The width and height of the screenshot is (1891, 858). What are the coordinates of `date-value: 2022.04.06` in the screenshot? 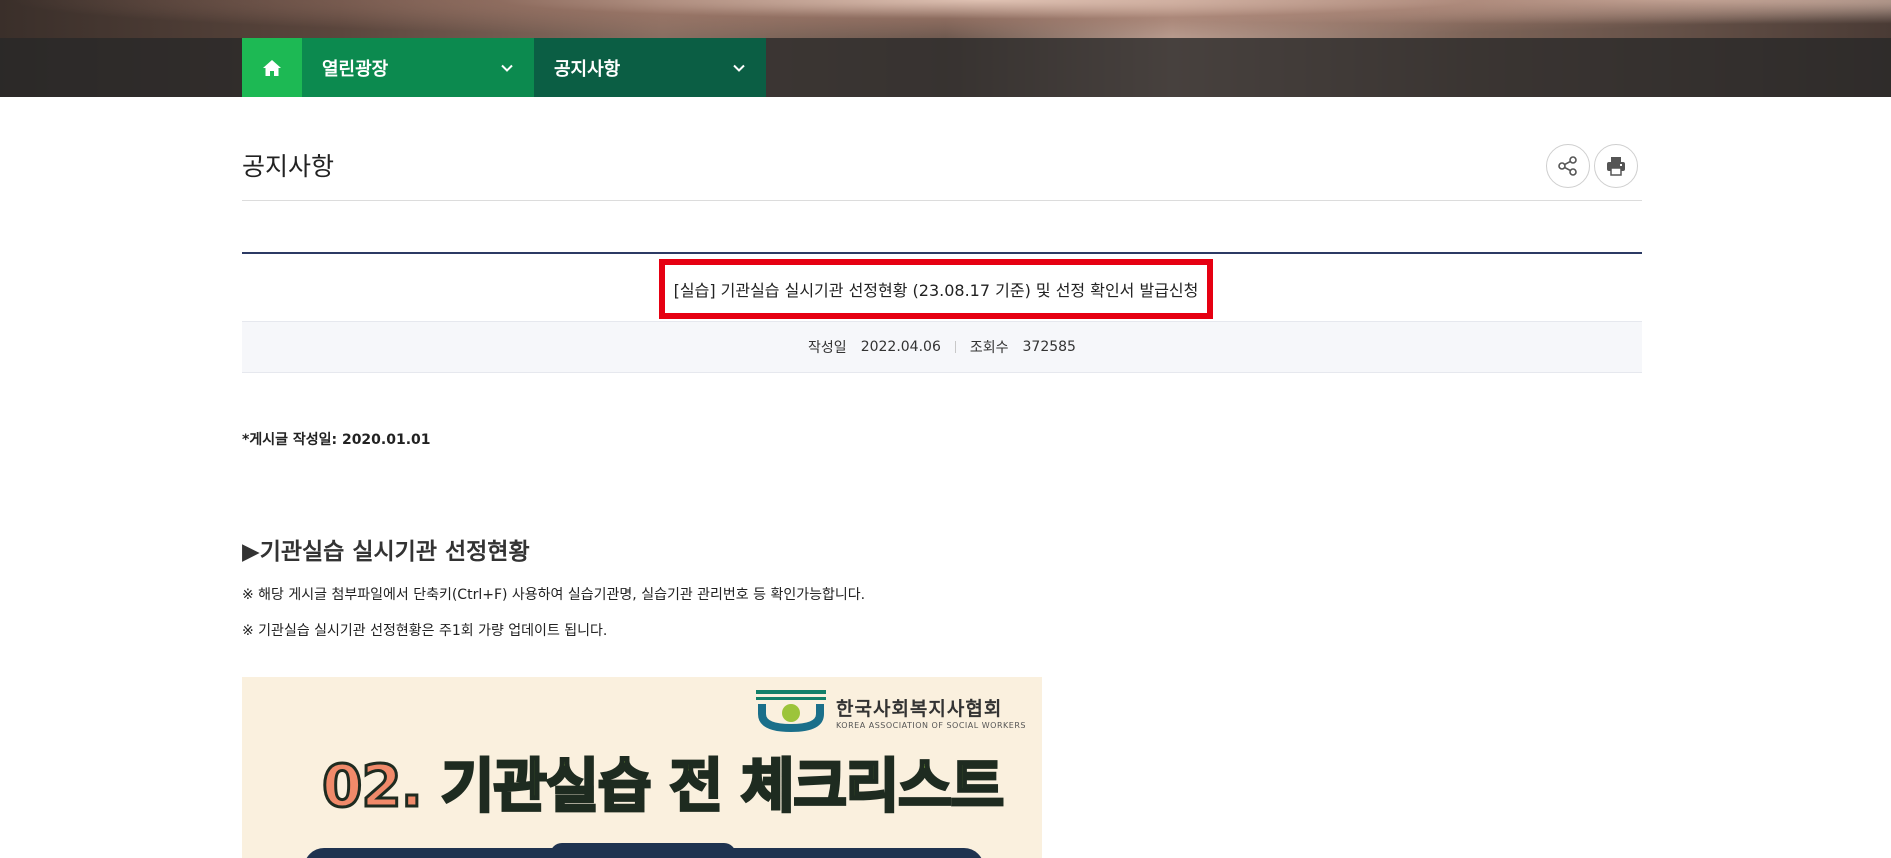 It's located at (900, 347).